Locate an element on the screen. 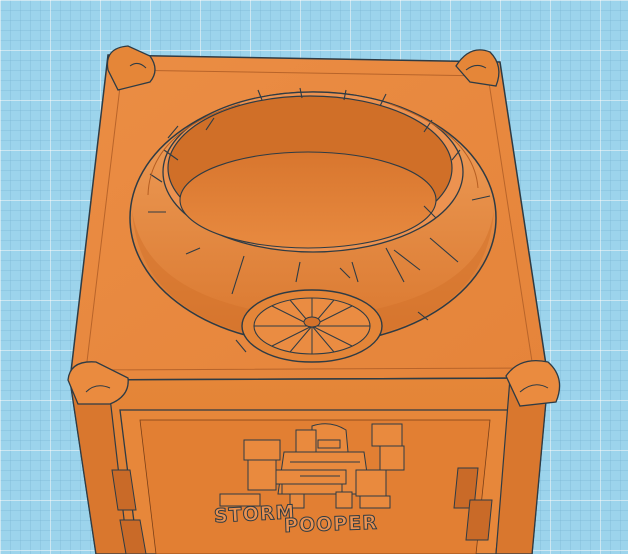 This screenshot has width=628, height=554. emboss-line-2: POOPER is located at coordinates (331, 524).